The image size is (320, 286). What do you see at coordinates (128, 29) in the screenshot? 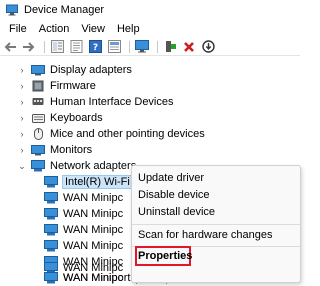
I see `menu-help: Help` at bounding box center [128, 29].